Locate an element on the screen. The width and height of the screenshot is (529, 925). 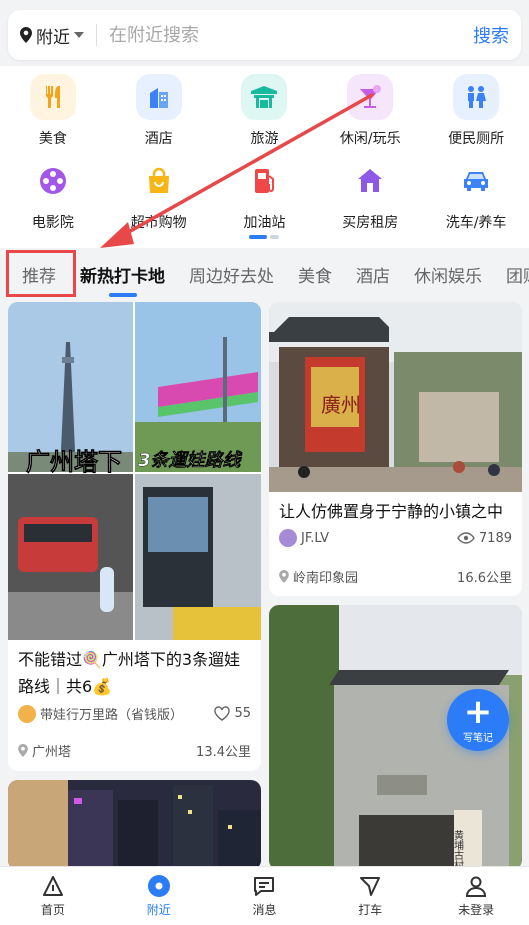
nav-profile: 未登录 is located at coordinates (476, 896).